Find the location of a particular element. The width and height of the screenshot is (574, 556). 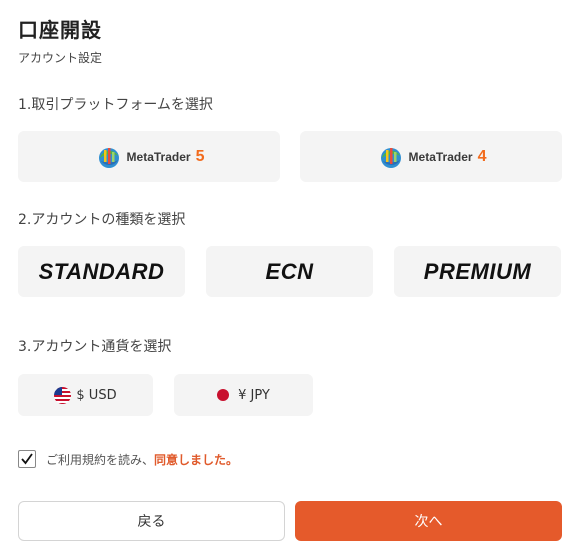

account-premium-label: PREMIUM is located at coordinates (477, 271).